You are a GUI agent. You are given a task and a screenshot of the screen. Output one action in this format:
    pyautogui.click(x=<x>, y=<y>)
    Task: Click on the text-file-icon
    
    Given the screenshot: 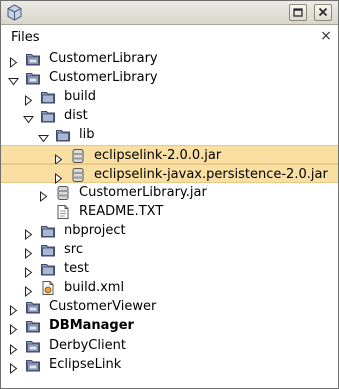 What is the action you would take?
    pyautogui.click(x=63, y=212)
    